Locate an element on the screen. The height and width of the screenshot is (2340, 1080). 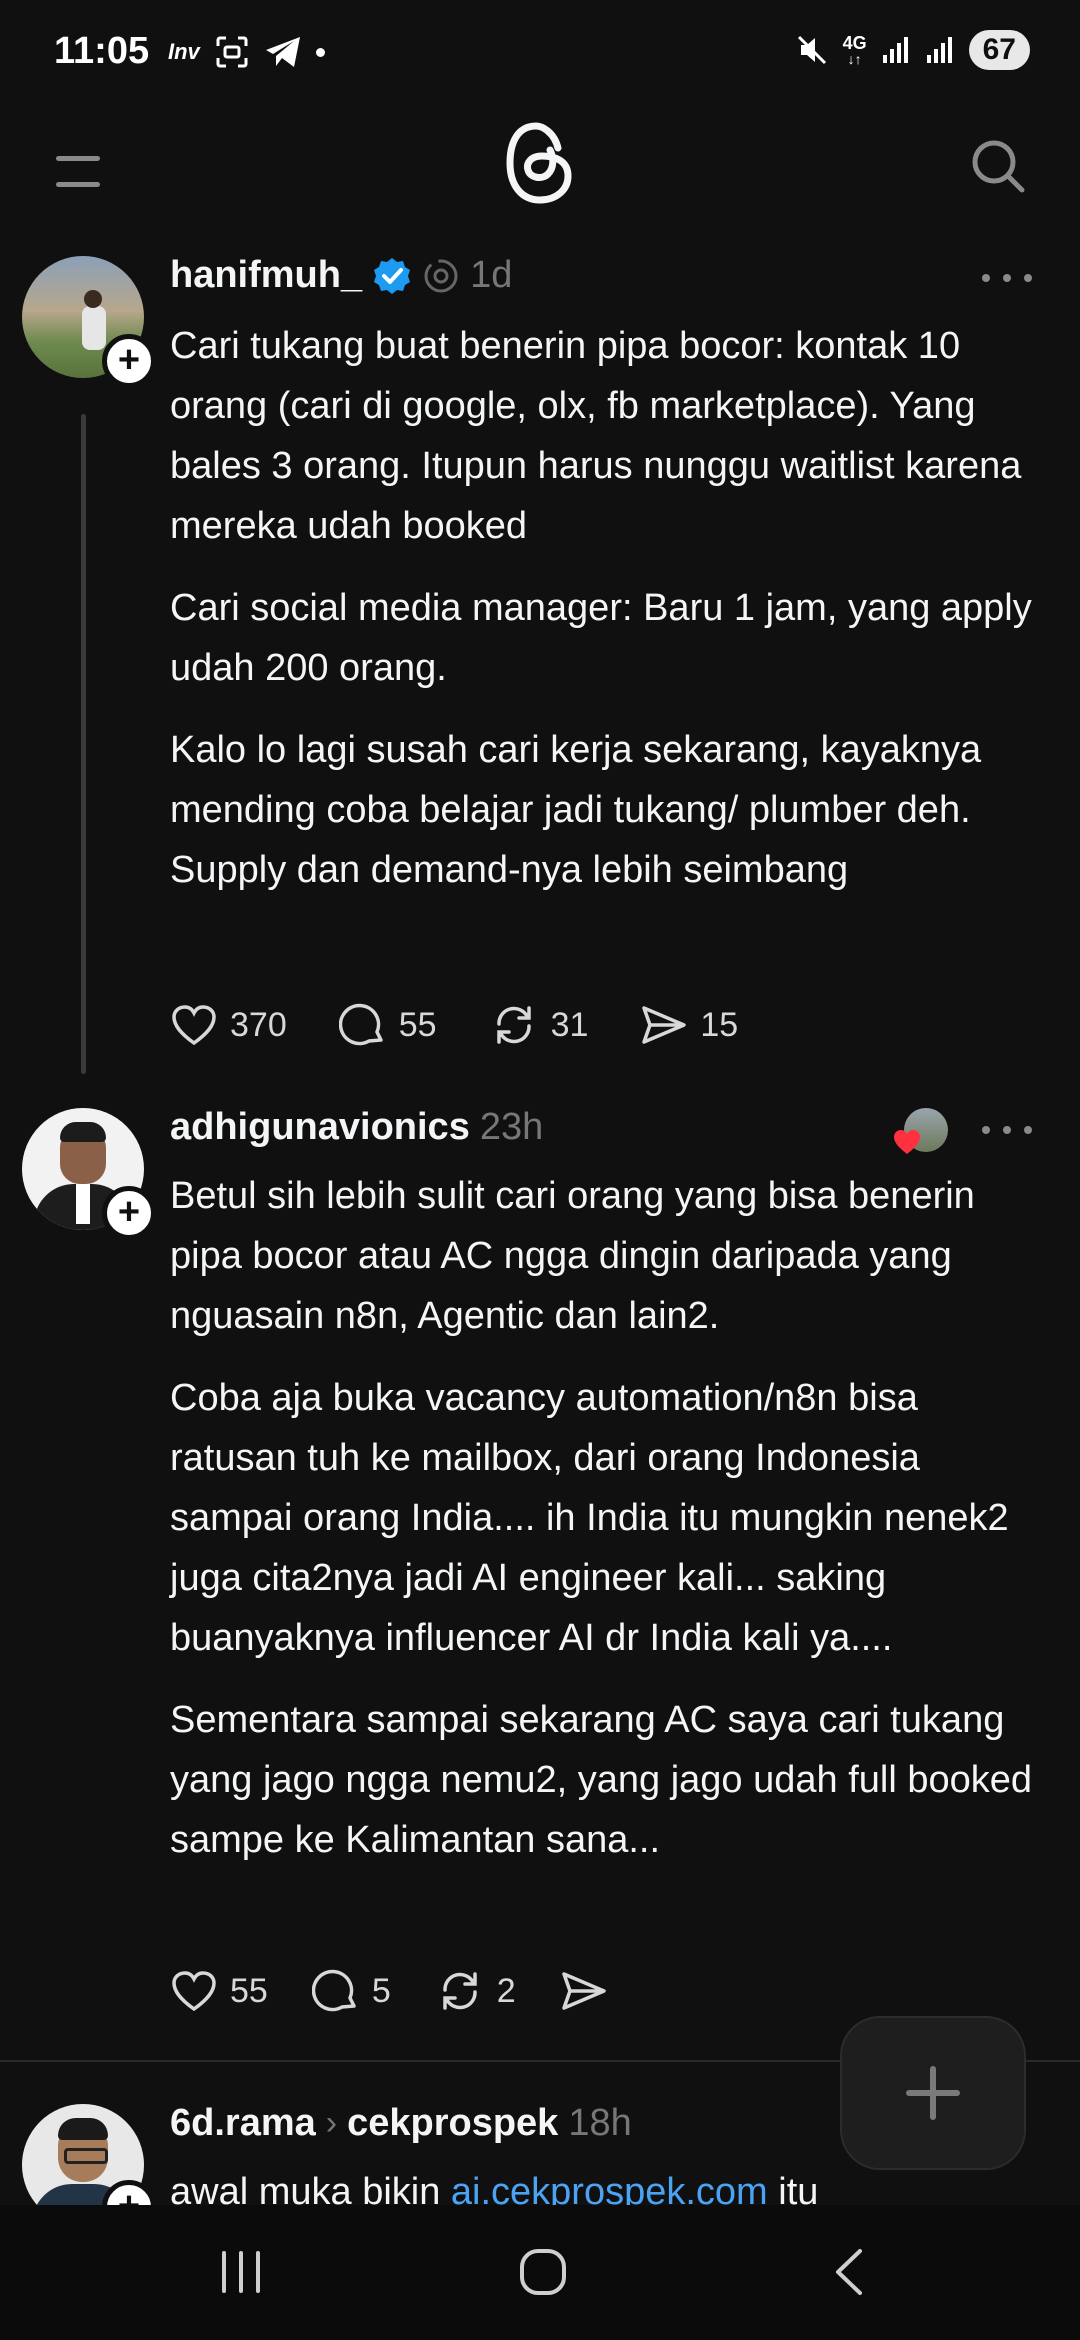
back-icon is located at coordinates (850, 2272).